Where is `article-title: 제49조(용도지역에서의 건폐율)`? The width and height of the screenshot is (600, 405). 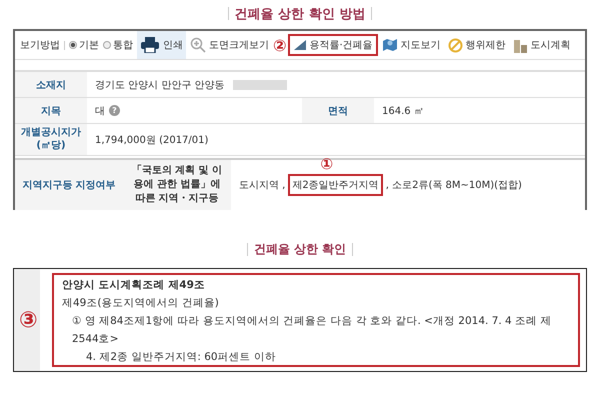 article-title: 제49조(용도지역에서의 건폐율) is located at coordinates (141, 303).